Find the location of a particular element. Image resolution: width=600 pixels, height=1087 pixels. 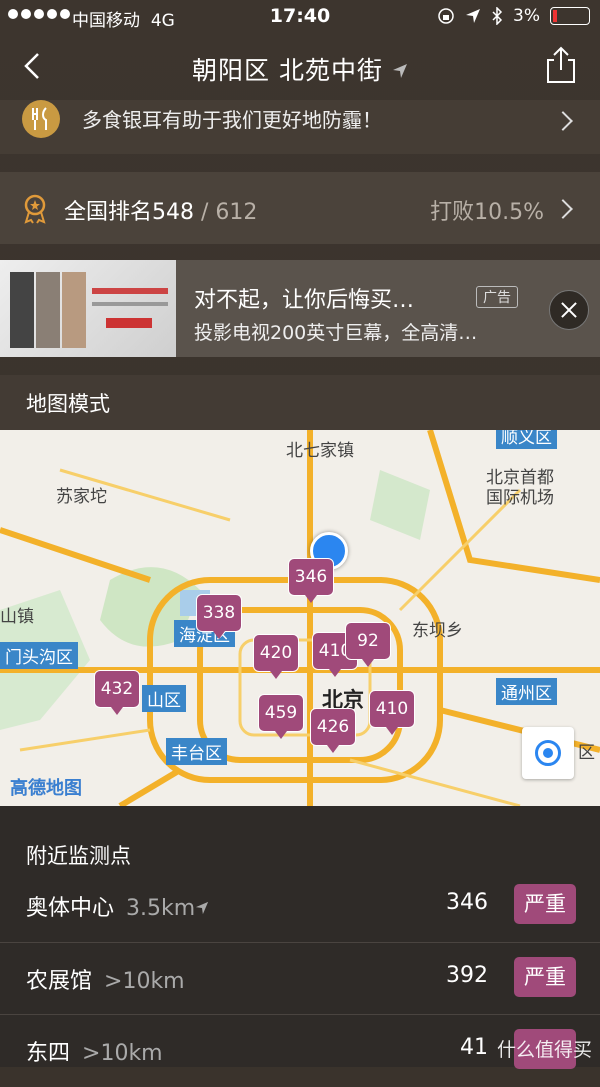

tip-icon is located at coordinates (41, 119).